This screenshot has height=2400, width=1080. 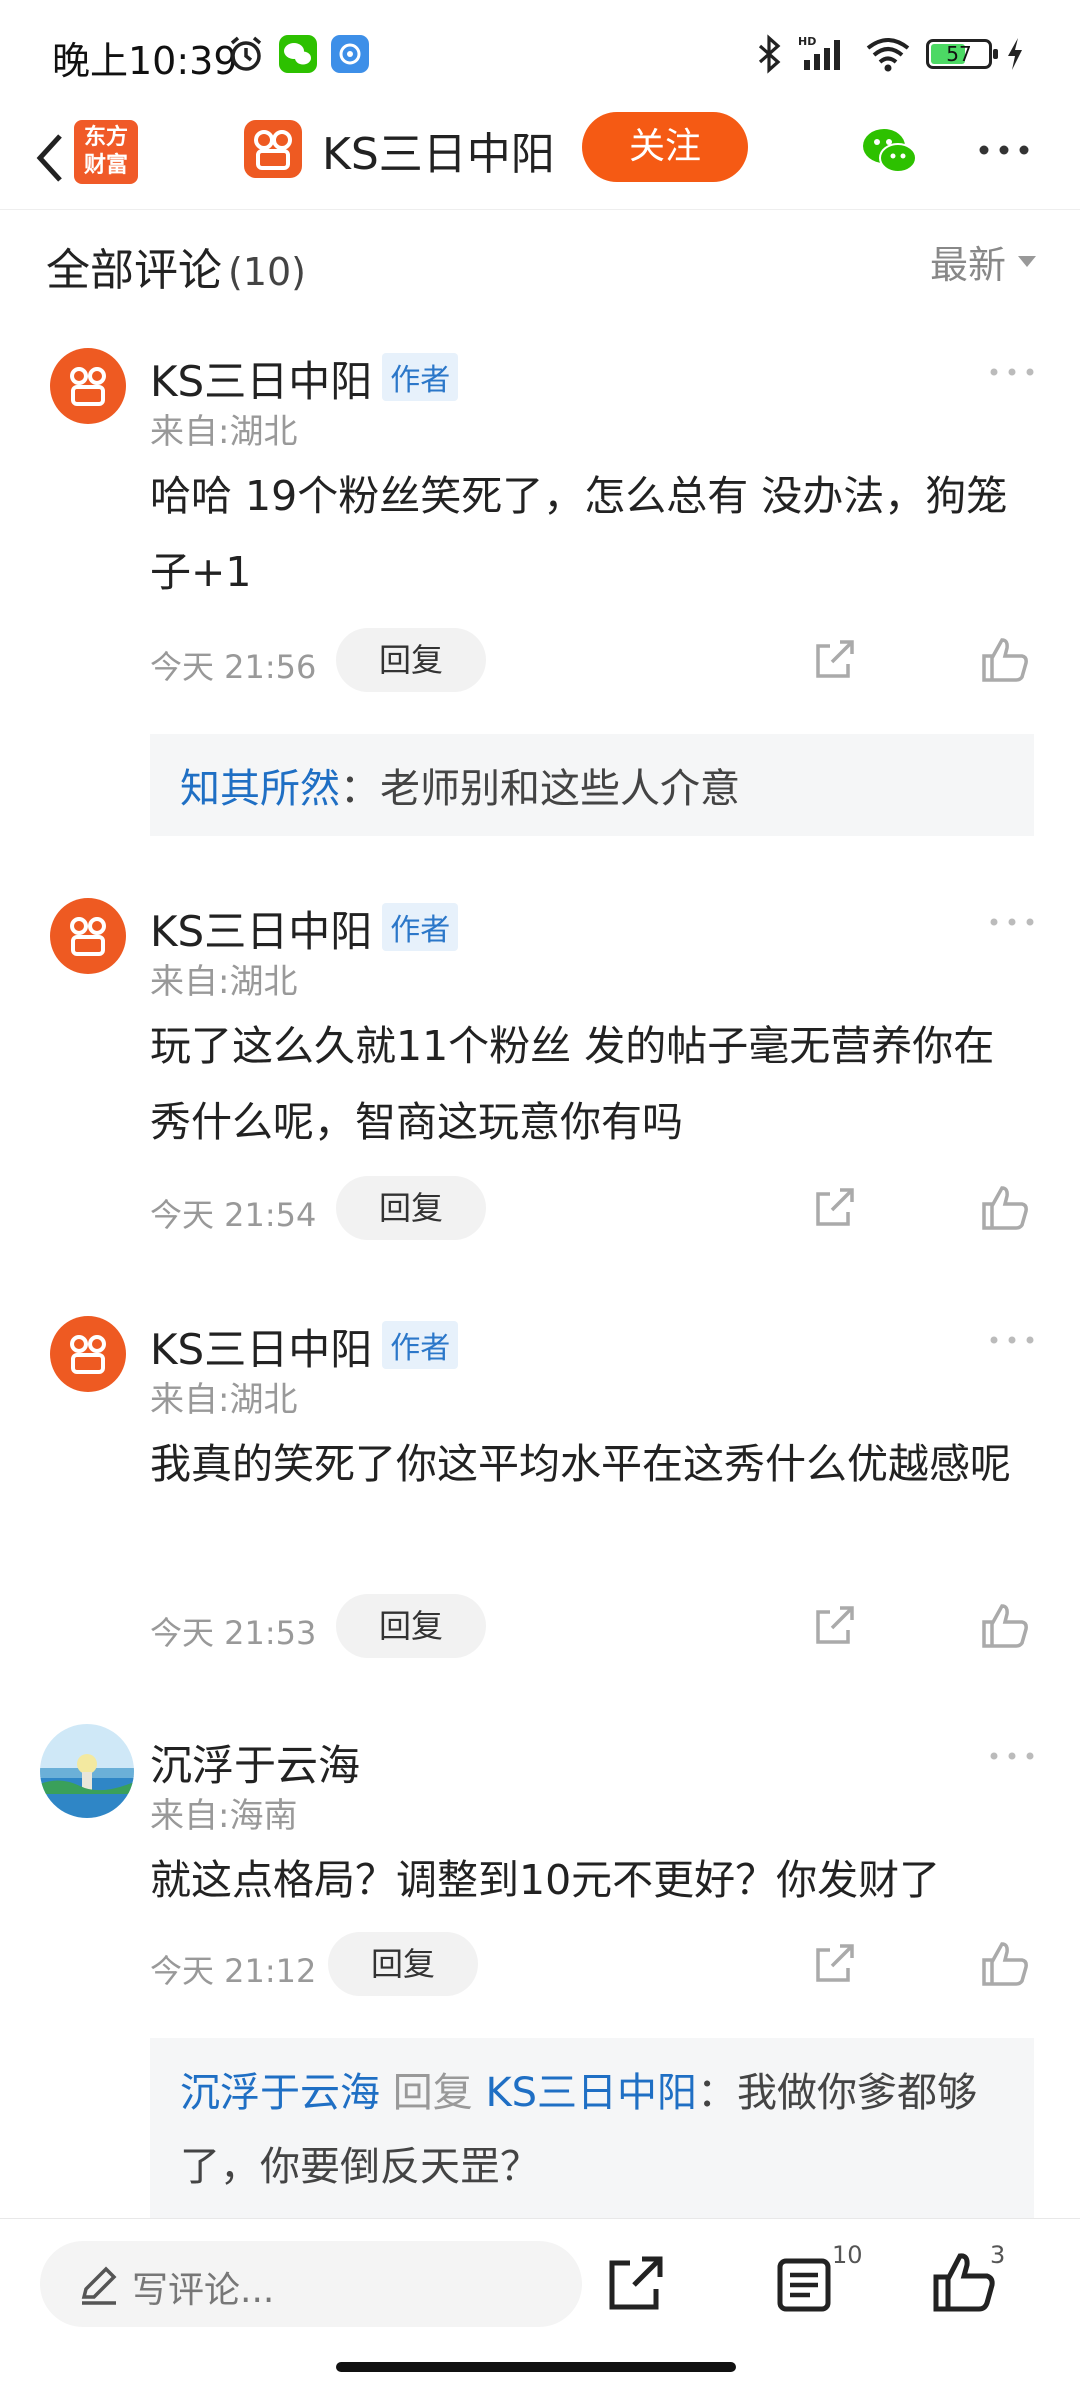 I want to click on app-logo-line2: 财富, so click(x=105, y=165).